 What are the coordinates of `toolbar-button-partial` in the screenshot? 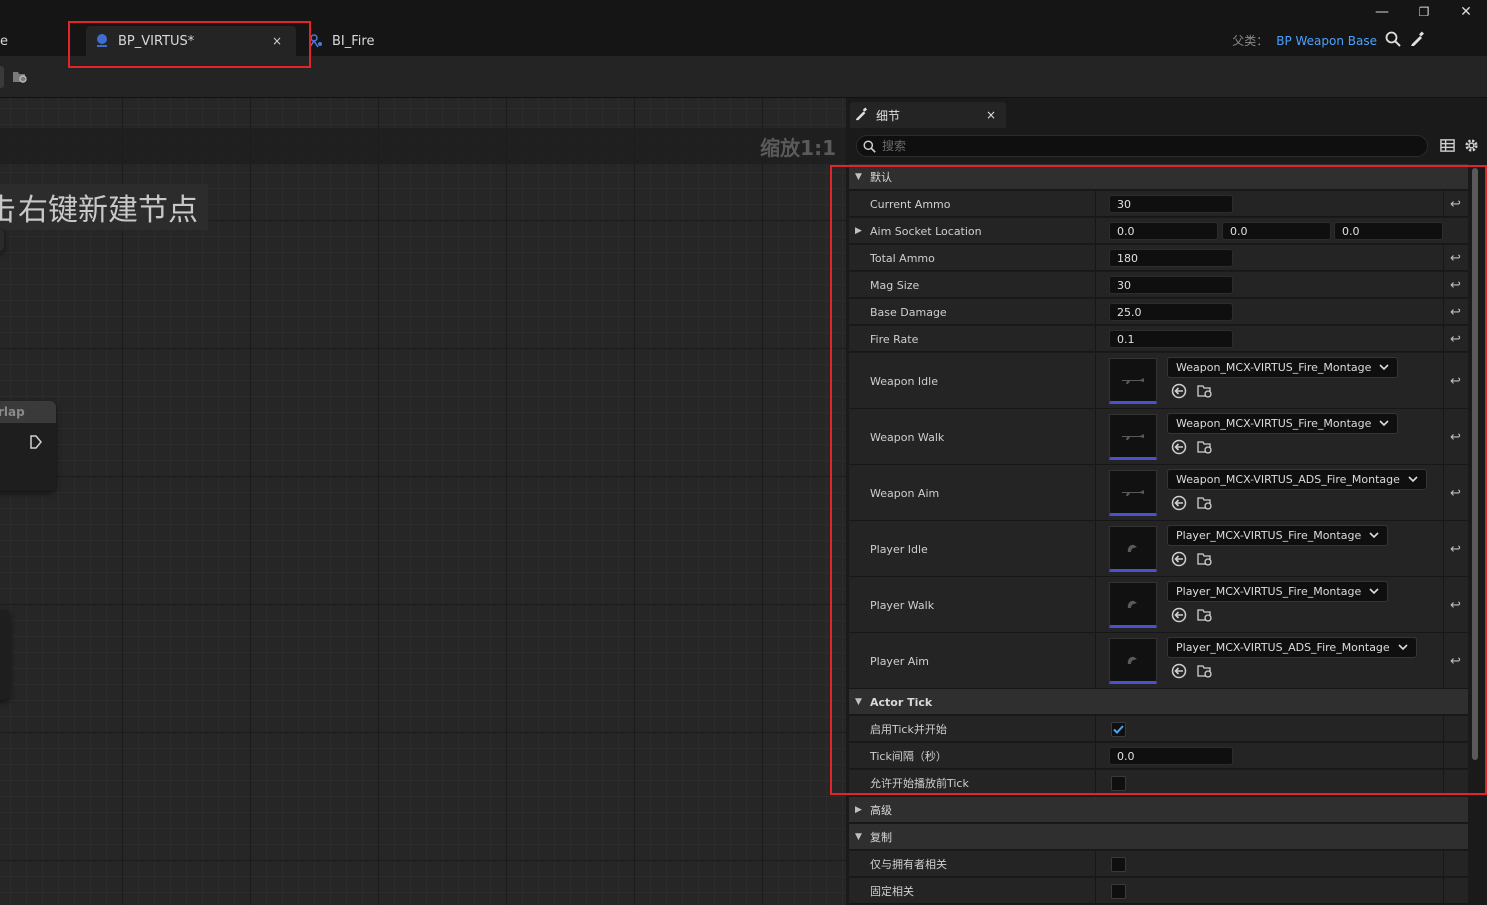 It's located at (2, 77).